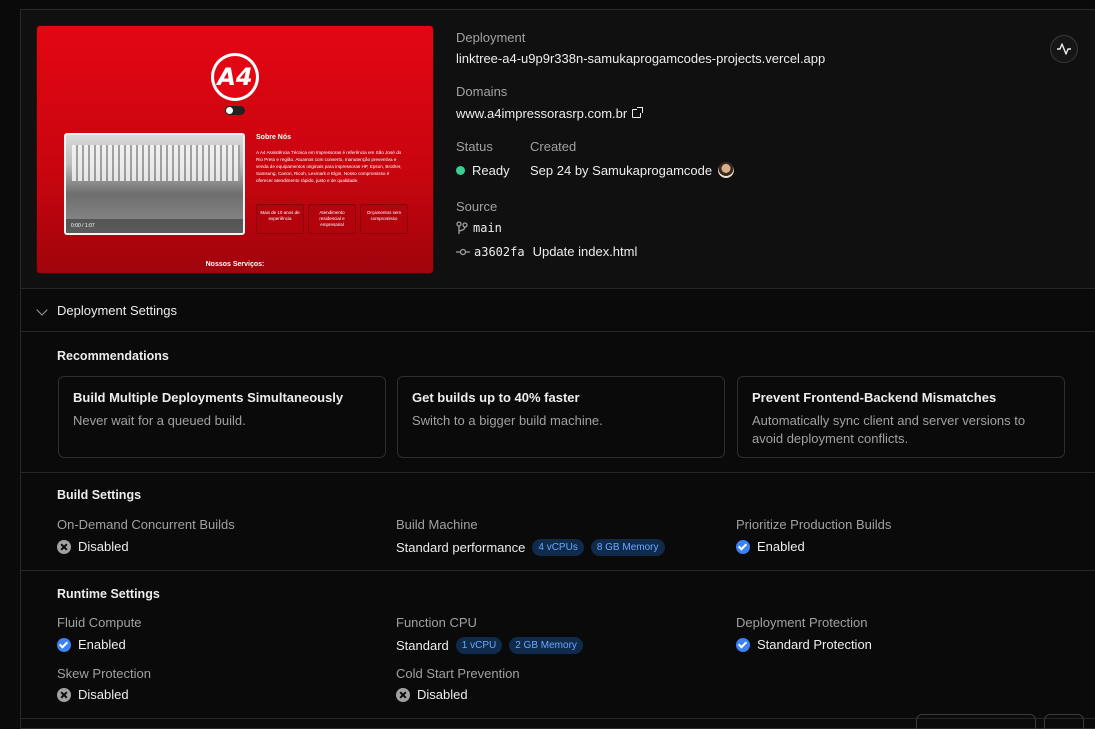 The image size is (1095, 729). What do you see at coordinates (874, 397) in the screenshot?
I see `recommendation-title: Prevent Frontend-Backend Mismatches` at bounding box center [874, 397].